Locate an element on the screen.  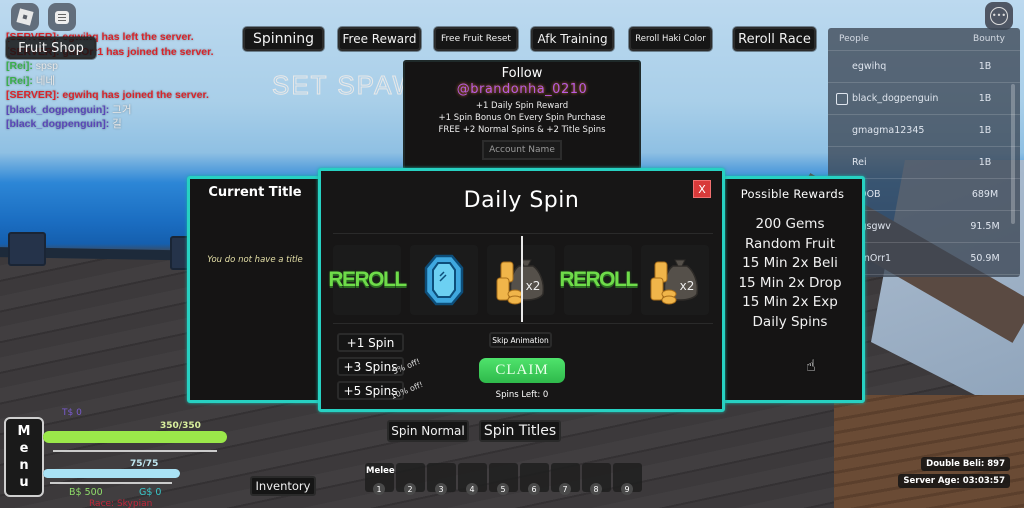
hotbar-slot-number: 6 is located at coordinates (534, 489).